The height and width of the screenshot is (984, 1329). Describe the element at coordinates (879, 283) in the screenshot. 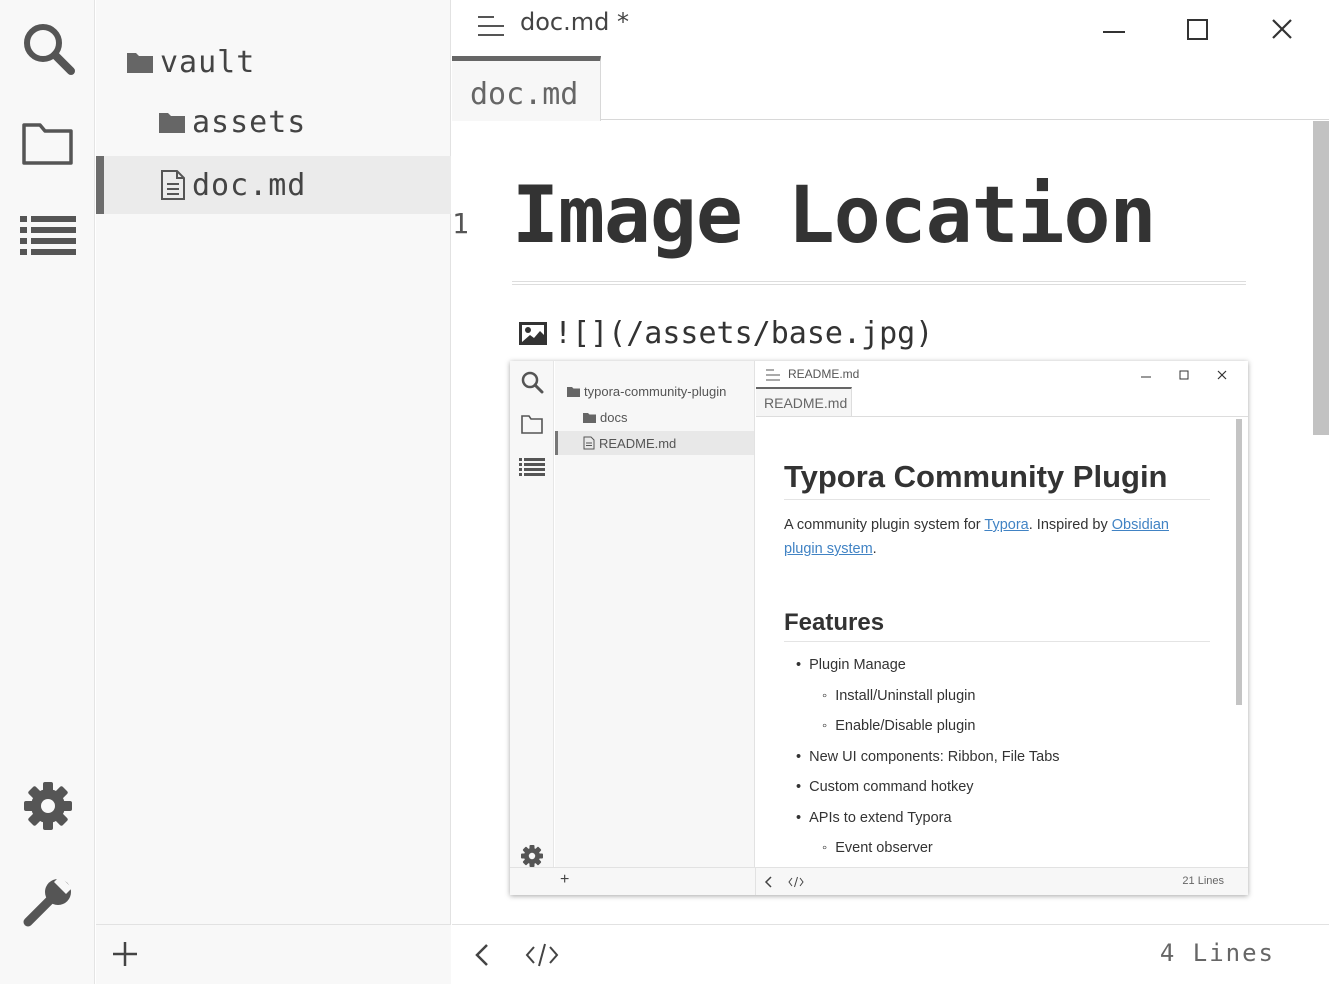

I see `heading-underline` at that location.